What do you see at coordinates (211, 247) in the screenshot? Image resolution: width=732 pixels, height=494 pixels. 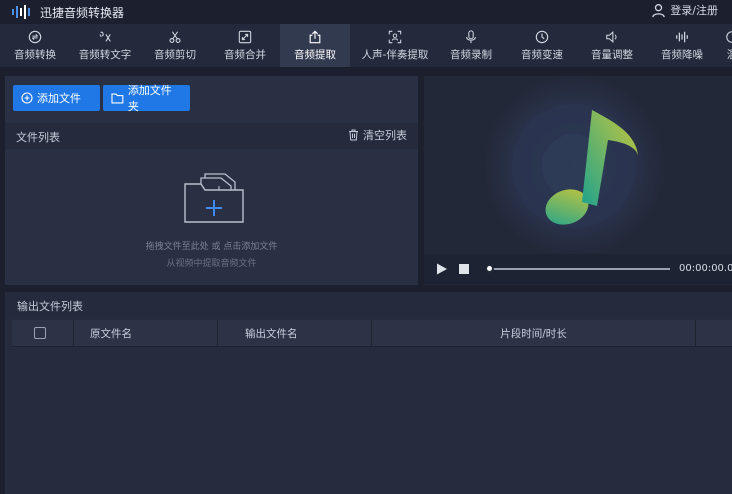 I see `drop-hint-primary: 拖拽文件至此处 或 点击添加文件` at bounding box center [211, 247].